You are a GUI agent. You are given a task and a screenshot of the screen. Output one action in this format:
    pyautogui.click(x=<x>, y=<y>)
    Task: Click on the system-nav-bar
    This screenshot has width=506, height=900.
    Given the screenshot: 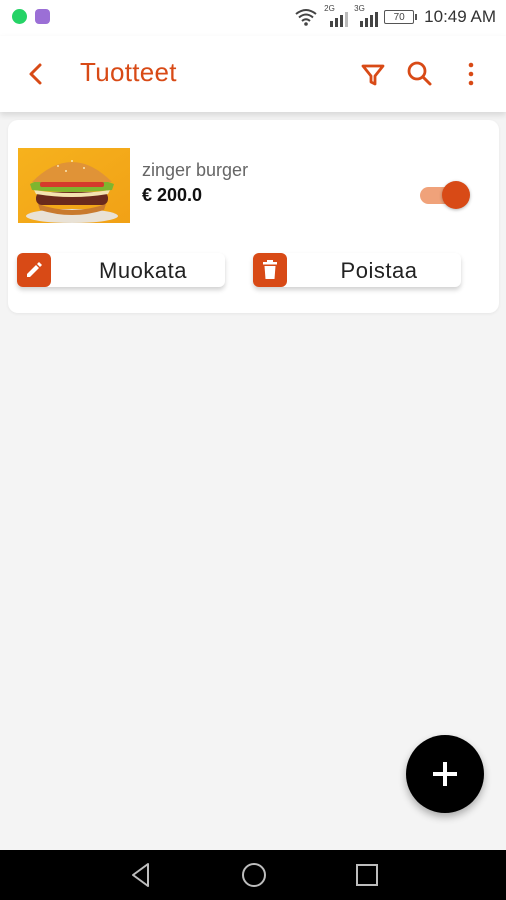 What is the action you would take?
    pyautogui.click(x=253, y=875)
    